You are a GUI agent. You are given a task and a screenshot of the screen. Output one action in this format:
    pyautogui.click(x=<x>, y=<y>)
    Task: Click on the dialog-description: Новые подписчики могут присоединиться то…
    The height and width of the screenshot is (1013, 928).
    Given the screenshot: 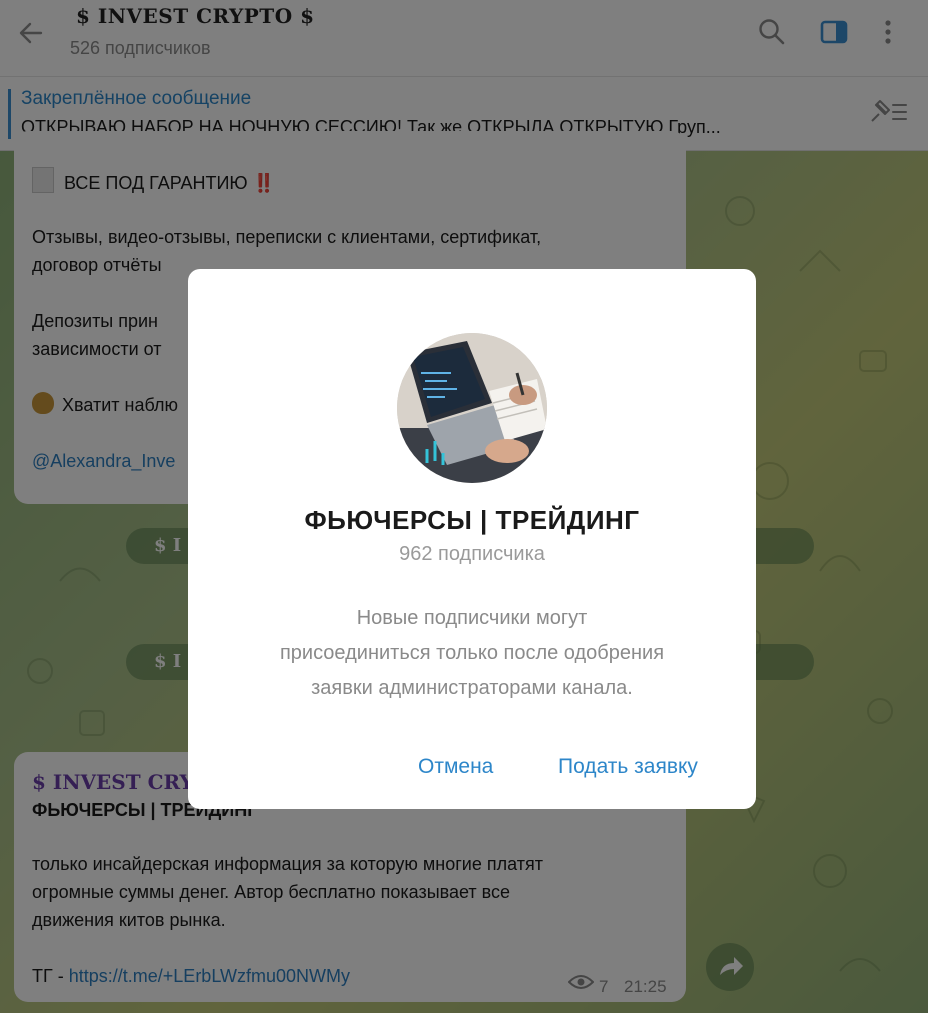 What is the action you would take?
    pyautogui.click(x=472, y=653)
    